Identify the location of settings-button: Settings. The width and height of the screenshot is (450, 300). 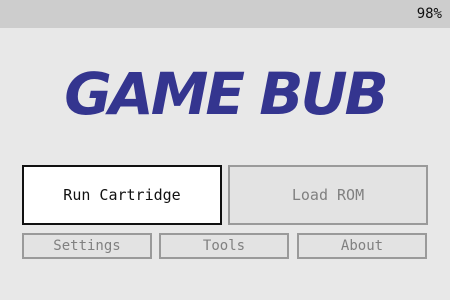
(87, 246).